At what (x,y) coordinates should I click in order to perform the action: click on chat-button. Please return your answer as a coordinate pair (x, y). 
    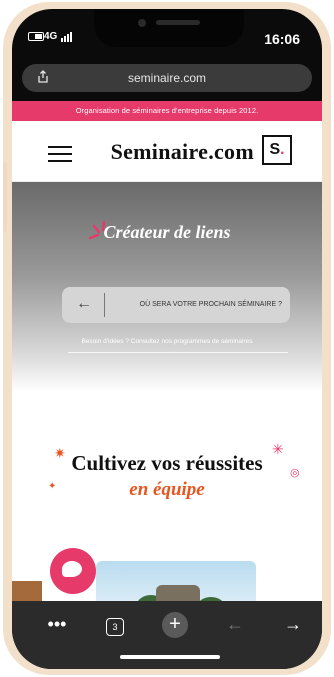
    Looking at the image, I should click on (73, 571).